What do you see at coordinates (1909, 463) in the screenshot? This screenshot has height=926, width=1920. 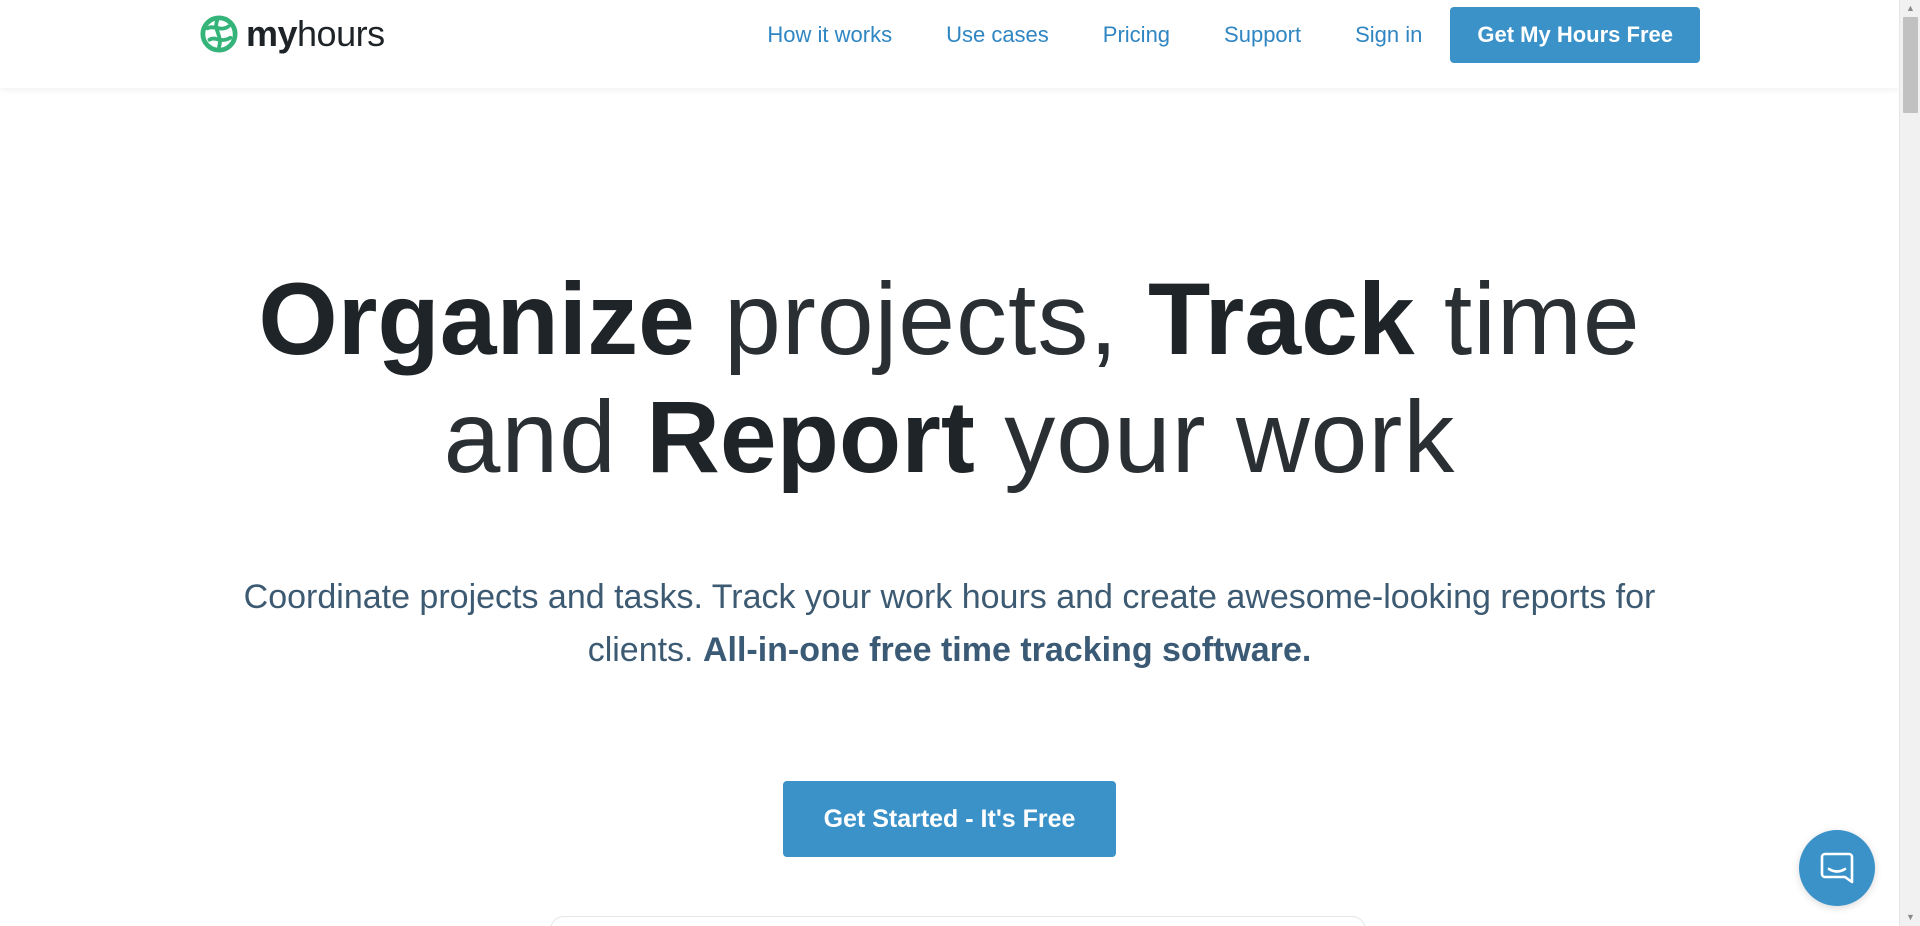 I see `vertical-scrollbar: ▲ ▼` at bounding box center [1909, 463].